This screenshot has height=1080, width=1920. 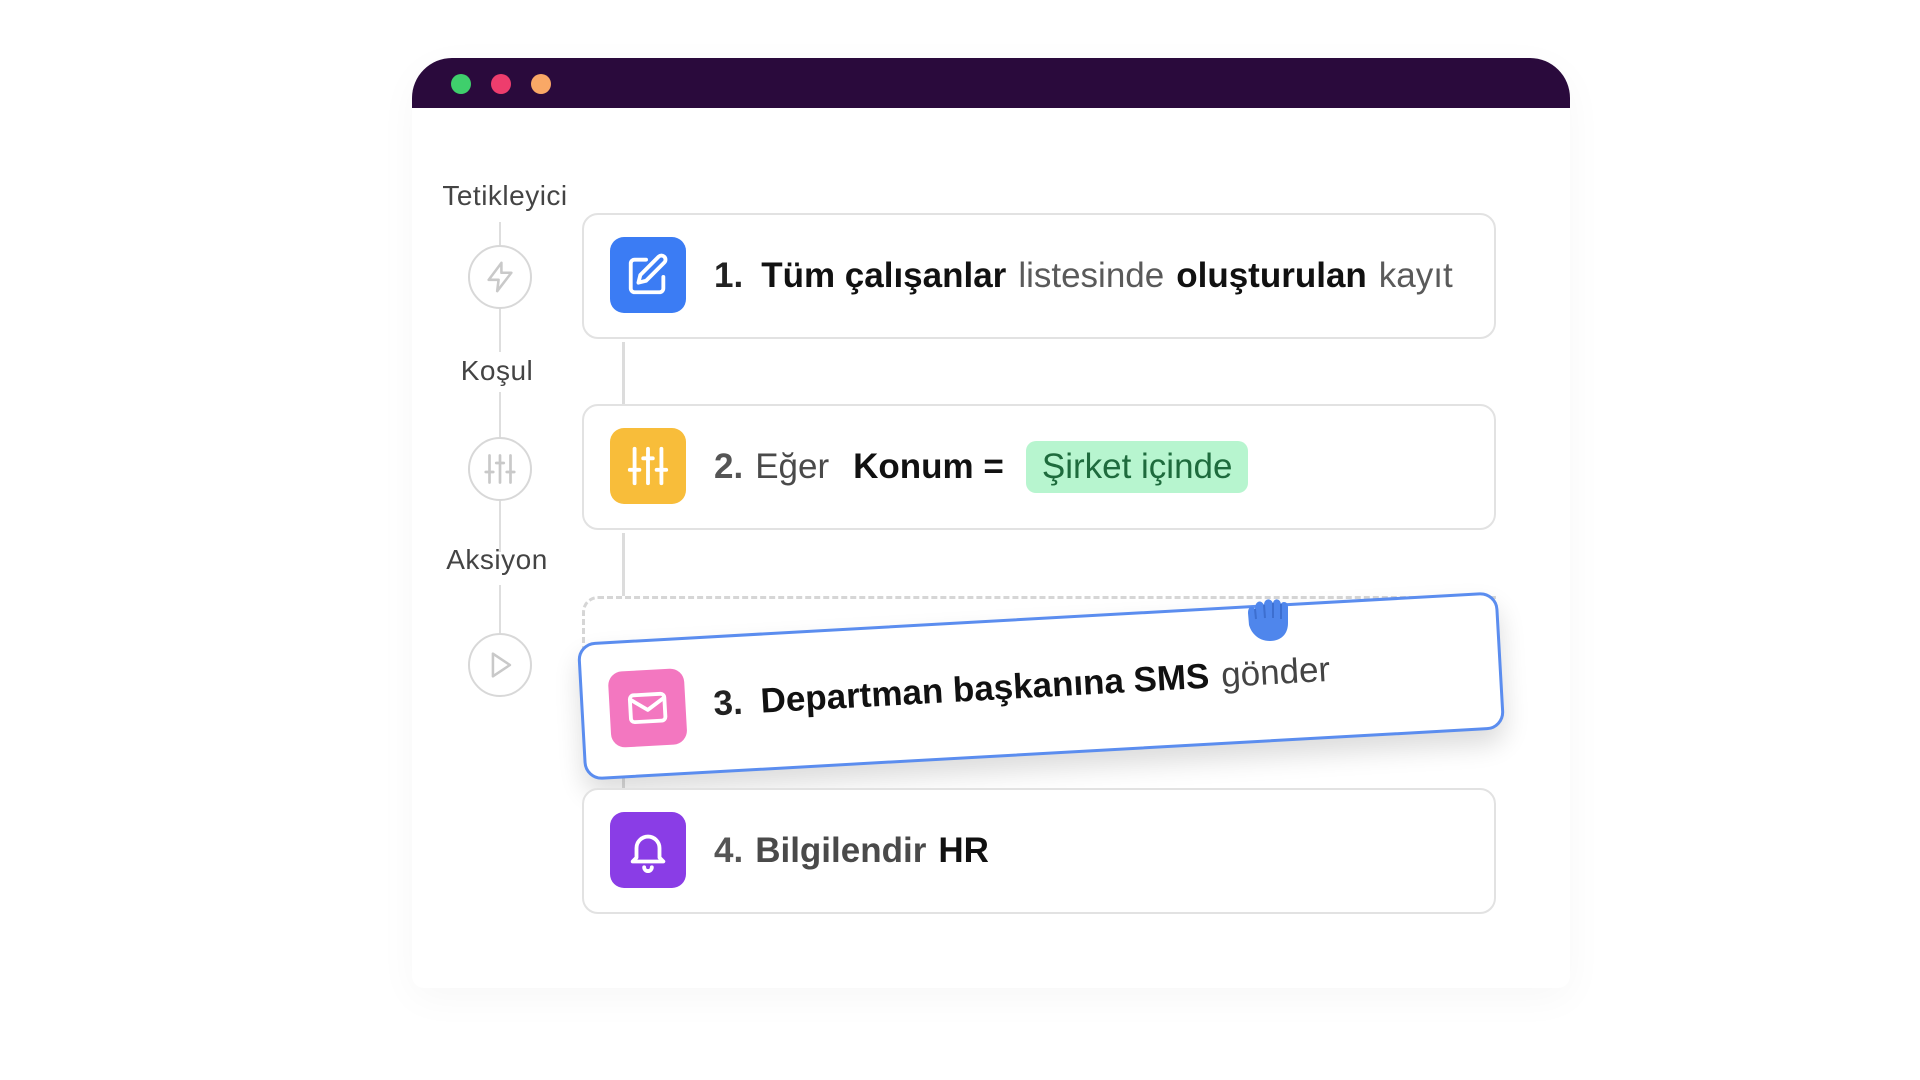 What do you see at coordinates (1415, 275) in the screenshot?
I see `step-1-text-part: kayıt` at bounding box center [1415, 275].